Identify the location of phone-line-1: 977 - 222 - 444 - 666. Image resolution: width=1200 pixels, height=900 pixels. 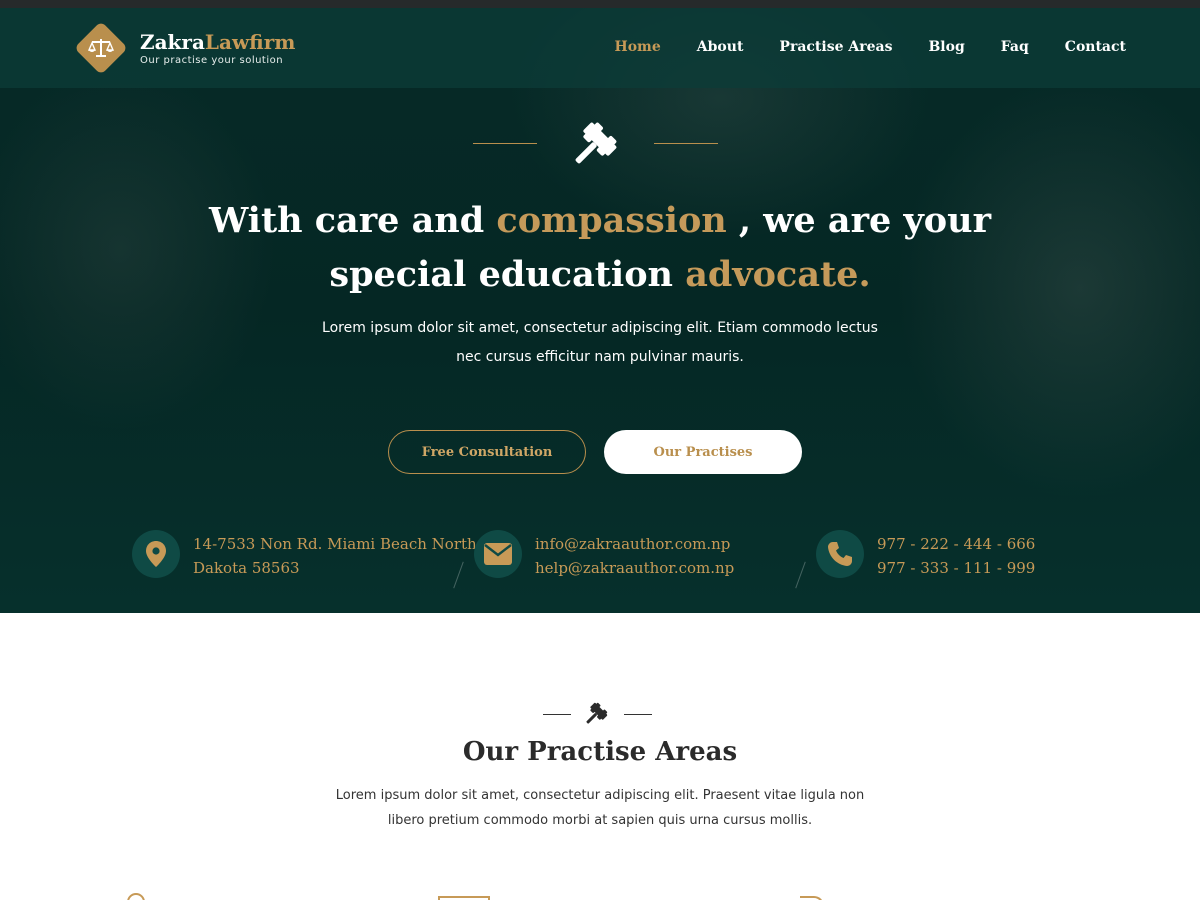
(956, 544).